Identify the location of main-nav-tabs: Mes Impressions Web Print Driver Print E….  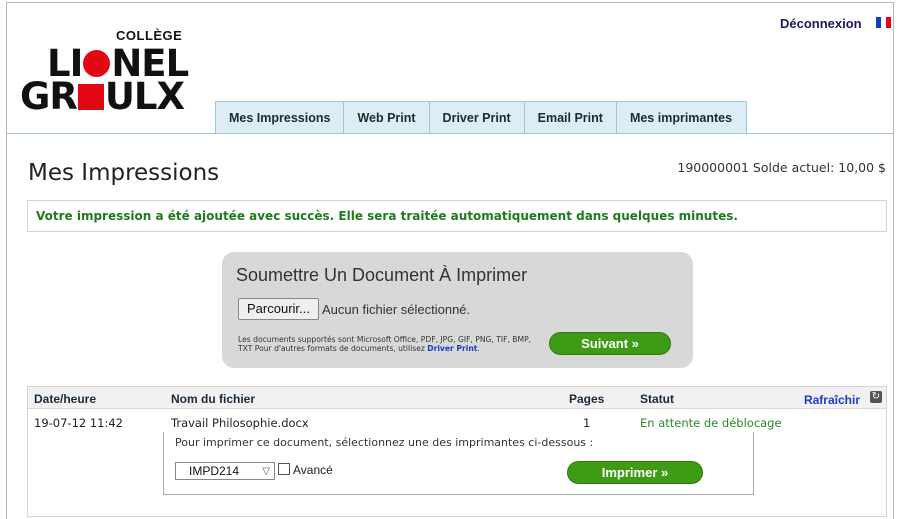
(481, 117).